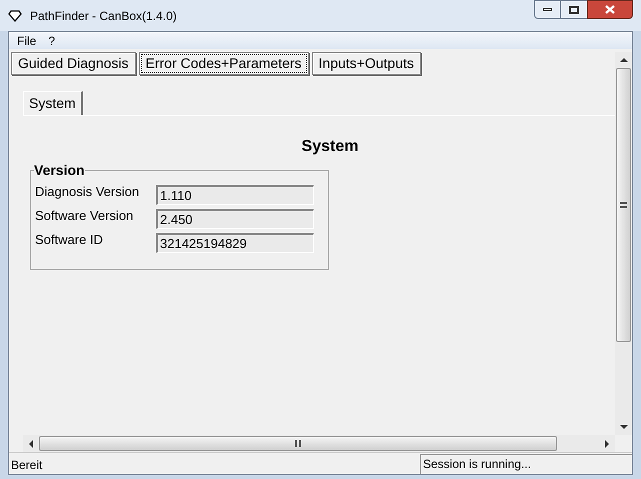  What do you see at coordinates (53, 103) in the screenshot?
I see `tab: System` at bounding box center [53, 103].